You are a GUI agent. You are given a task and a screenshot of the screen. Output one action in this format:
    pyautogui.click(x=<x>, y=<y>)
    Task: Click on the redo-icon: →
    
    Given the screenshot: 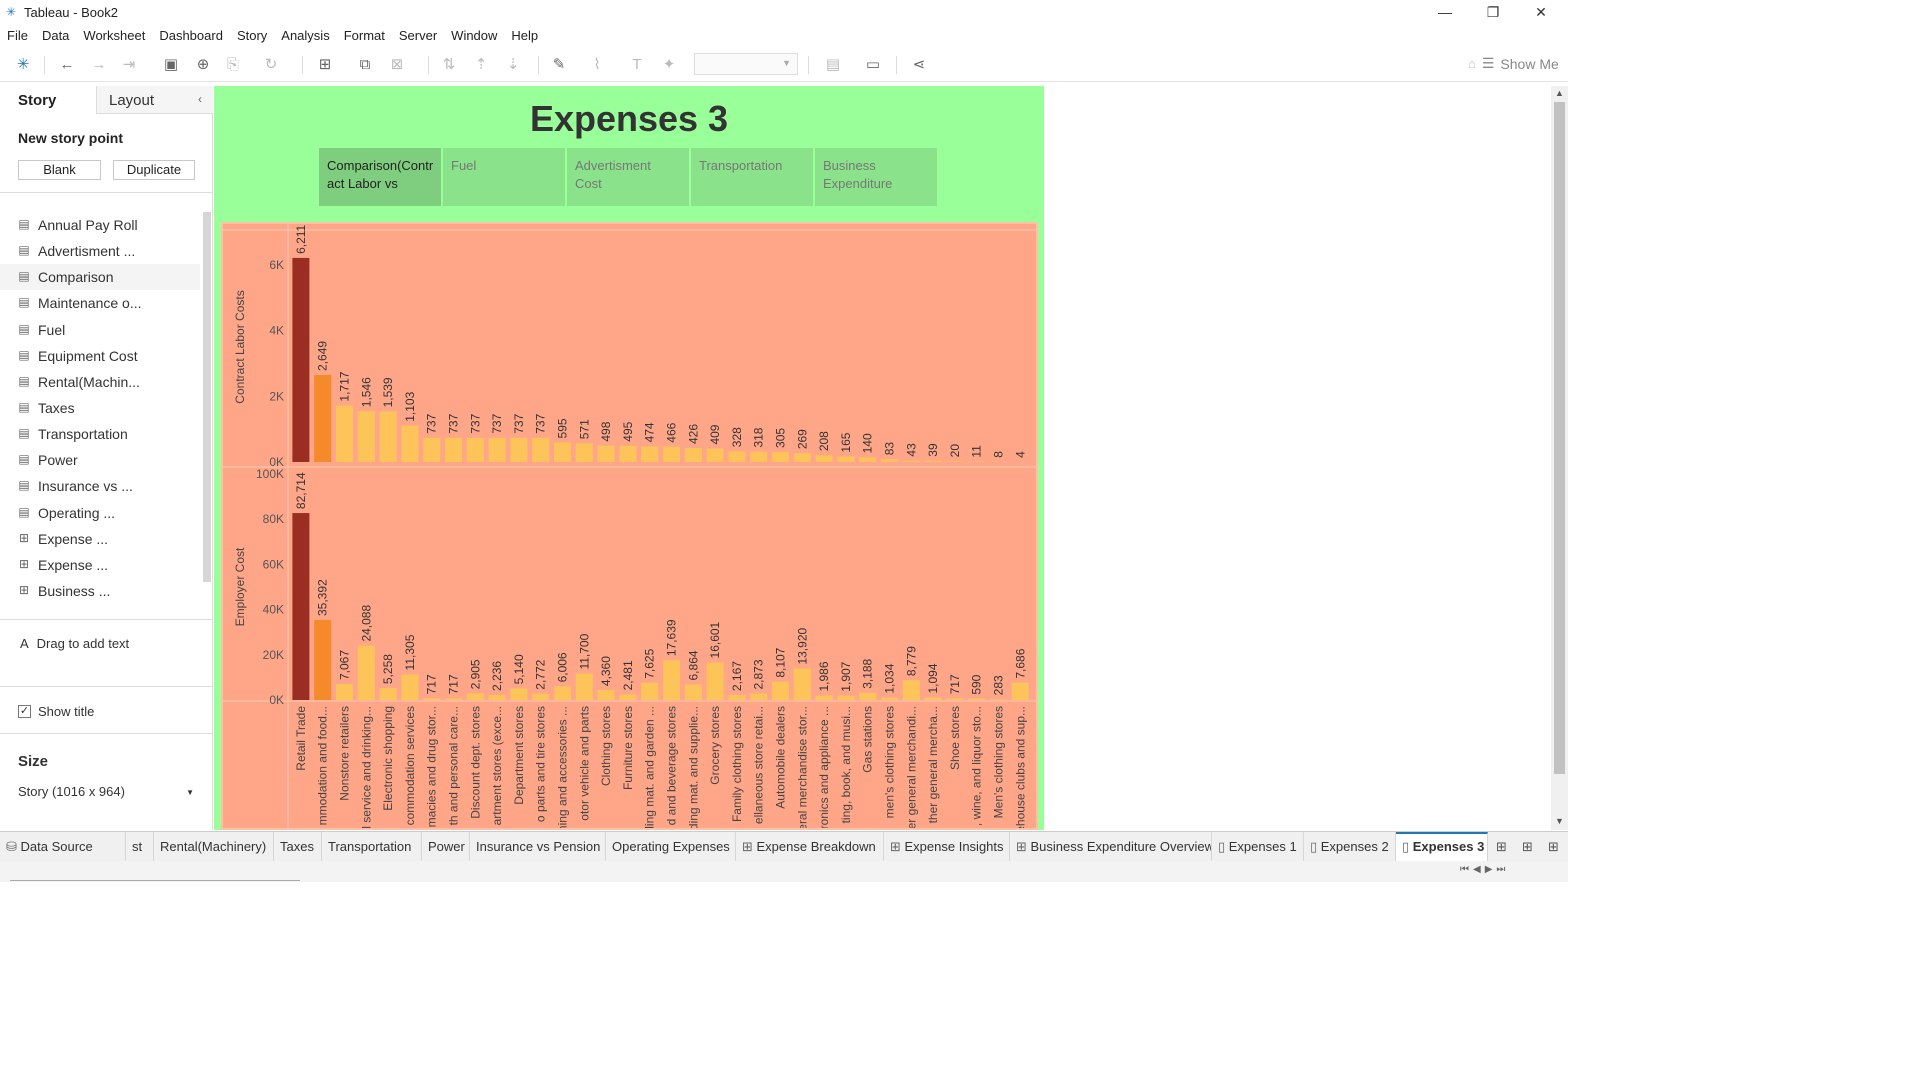 What is the action you would take?
    pyautogui.click(x=99, y=65)
    